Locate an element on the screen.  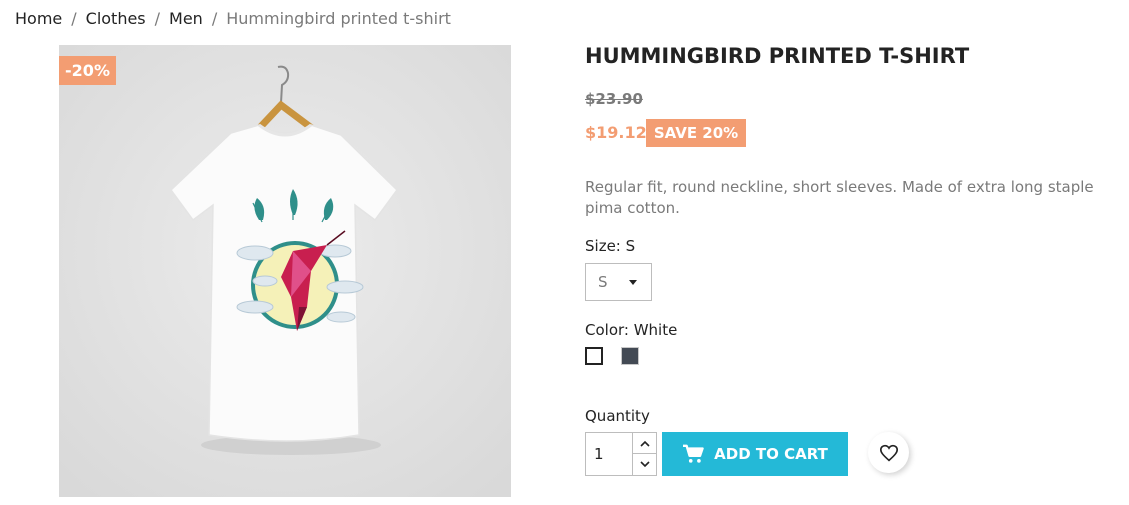
heart-icon is located at coordinates (888, 452).